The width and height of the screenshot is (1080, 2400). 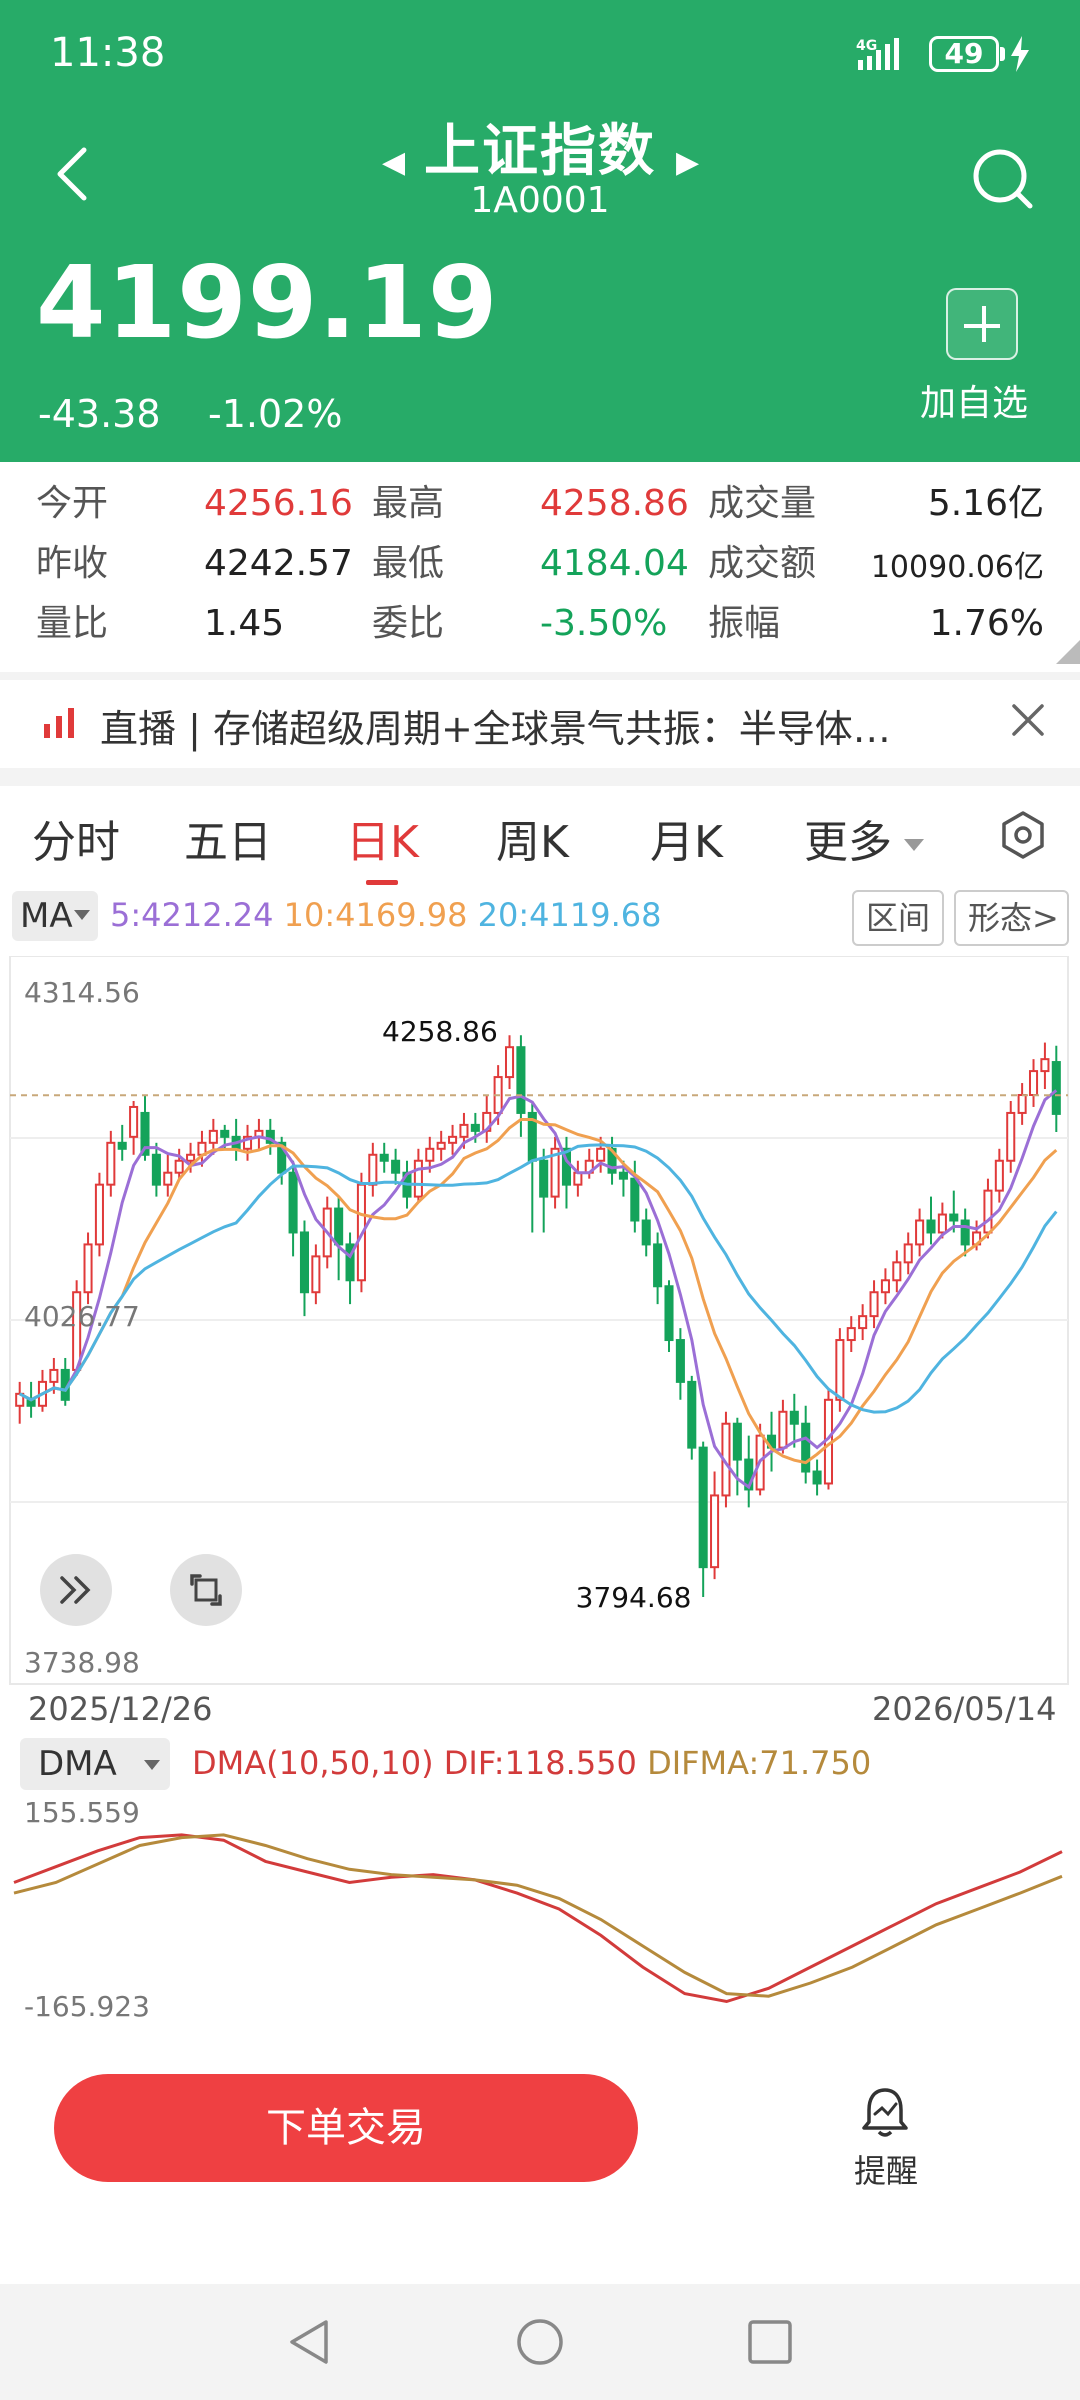 I want to click on dma-dif-value: DIF:118.550, so click(x=540, y=1763).